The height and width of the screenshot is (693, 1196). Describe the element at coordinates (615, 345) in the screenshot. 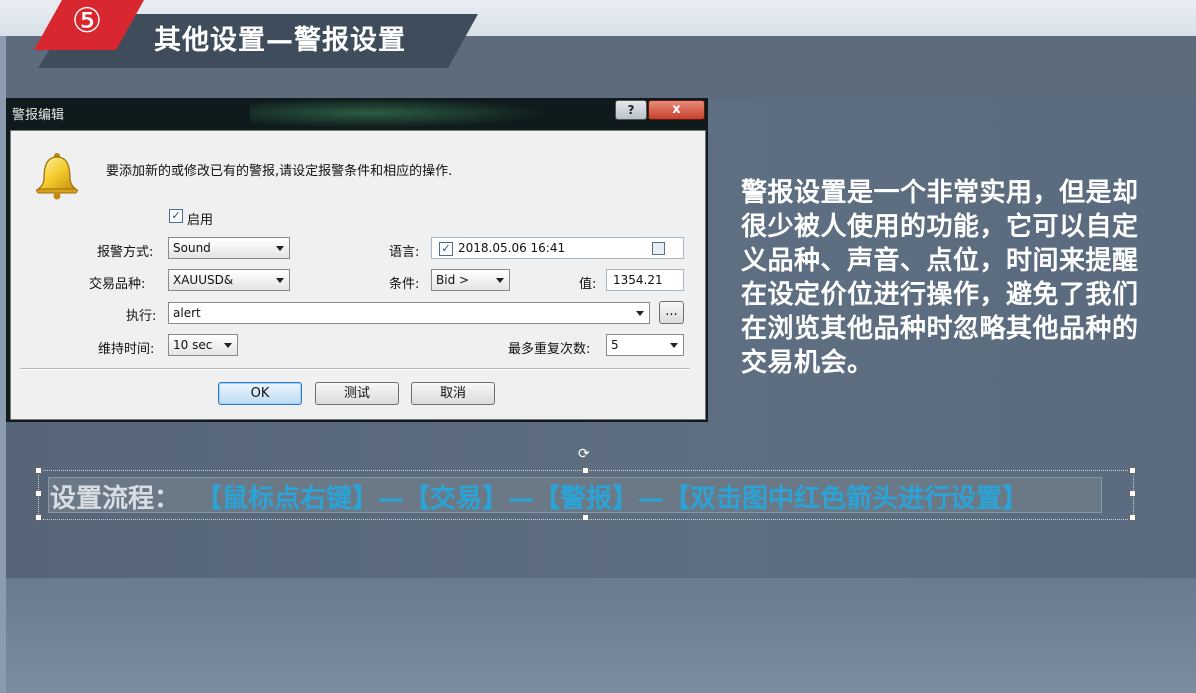

I see `max-repeats-value: 5` at that location.